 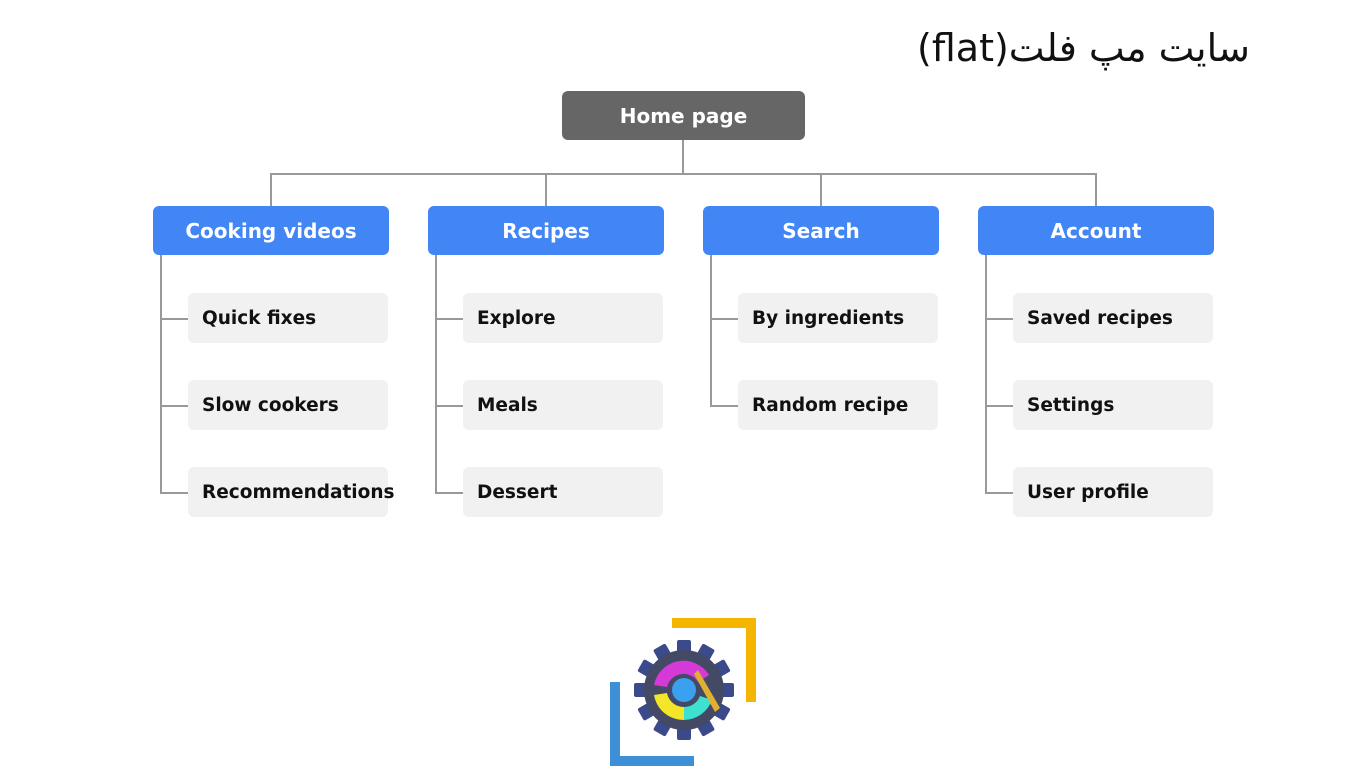 I want to click on section-recipes: Recipes Explore Meals Dessert, so click(x=546, y=361).